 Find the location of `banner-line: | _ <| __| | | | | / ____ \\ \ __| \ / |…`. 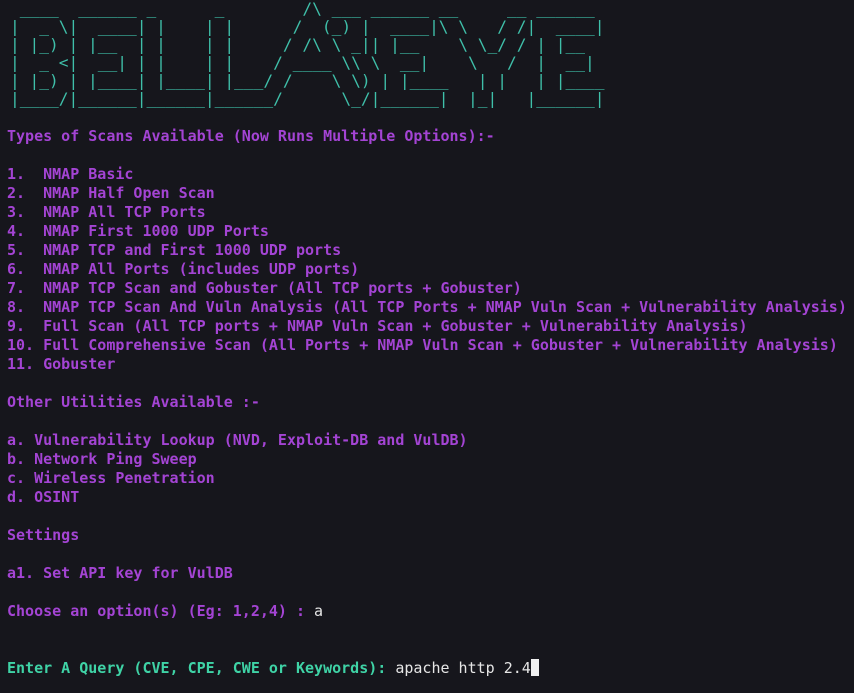

banner-line: | _ <| __| | | | | / ____ \\ \ __| \ / |… is located at coordinates (302, 62).